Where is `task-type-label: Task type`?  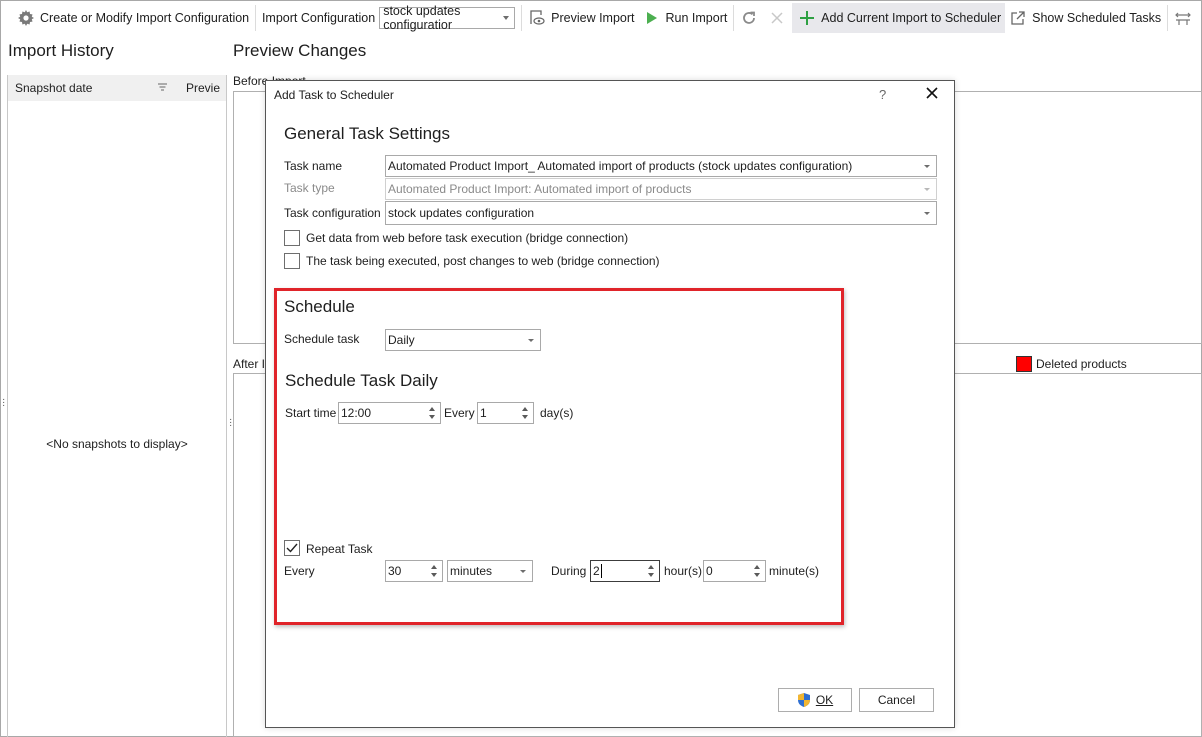 task-type-label: Task type is located at coordinates (309, 188).